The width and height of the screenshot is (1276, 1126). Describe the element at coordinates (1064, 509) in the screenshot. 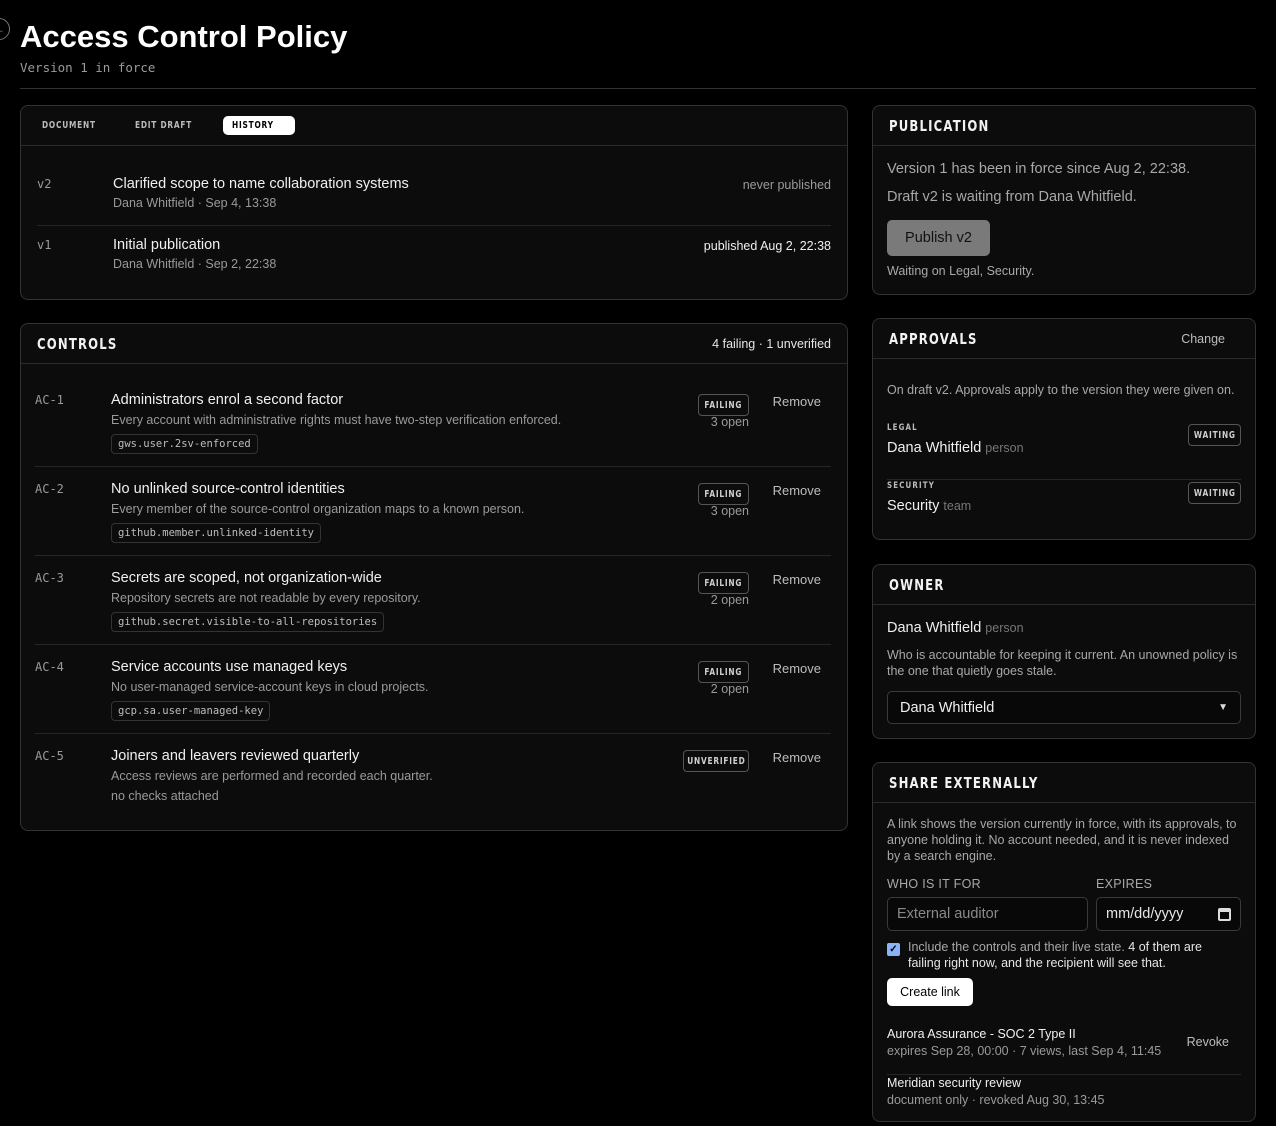

I see `approval-row: SECURITY Security team WAITING` at that location.